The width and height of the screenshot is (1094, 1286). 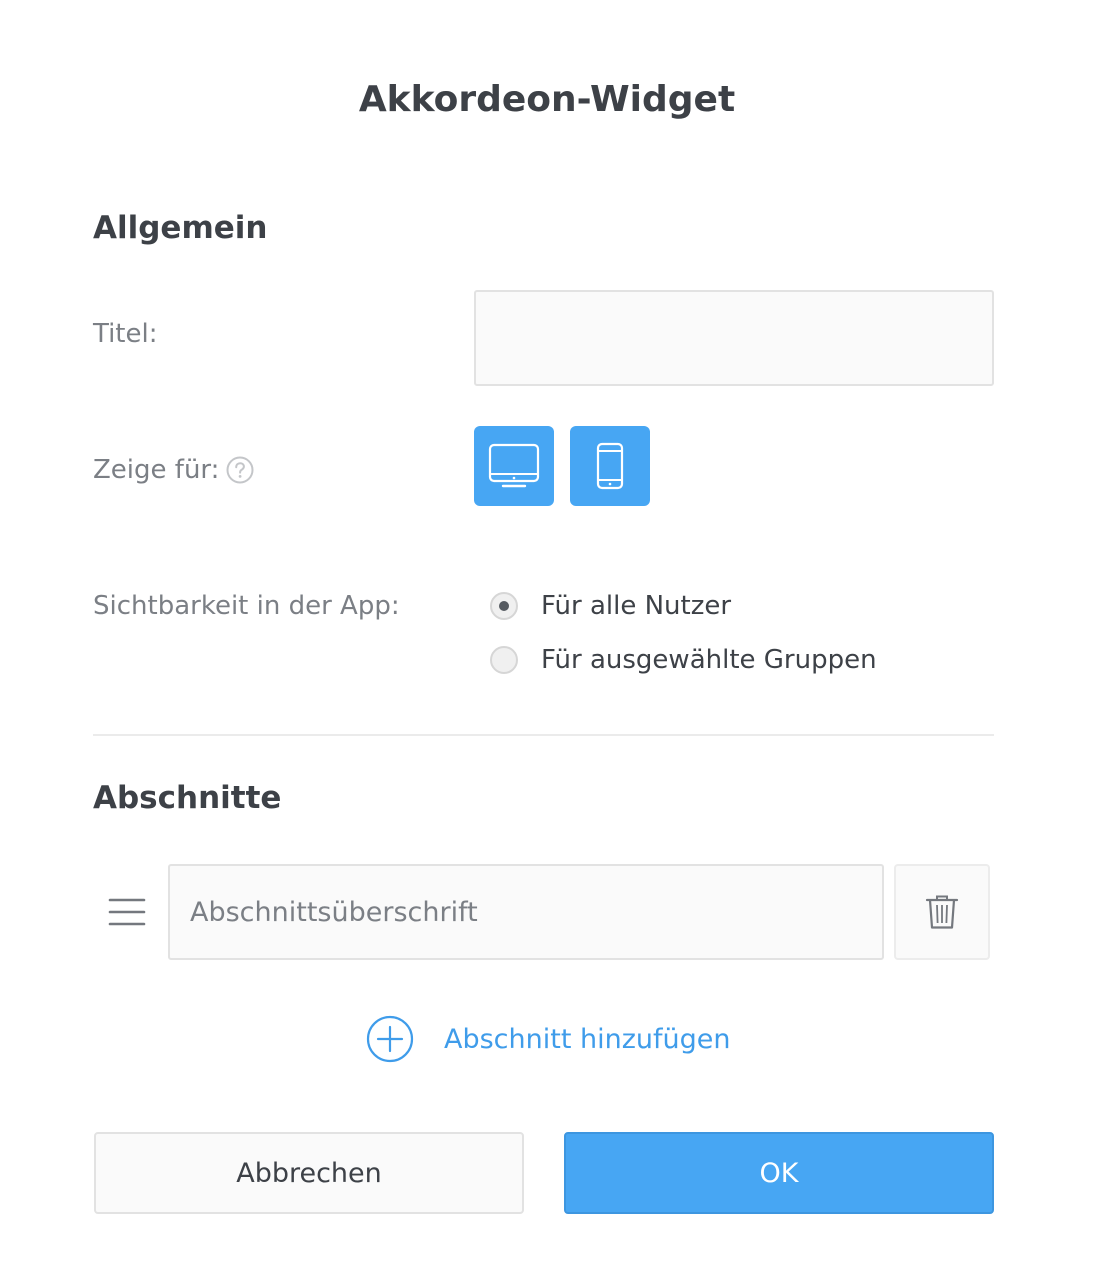 I want to click on drag-handle-icon, so click(x=127, y=912).